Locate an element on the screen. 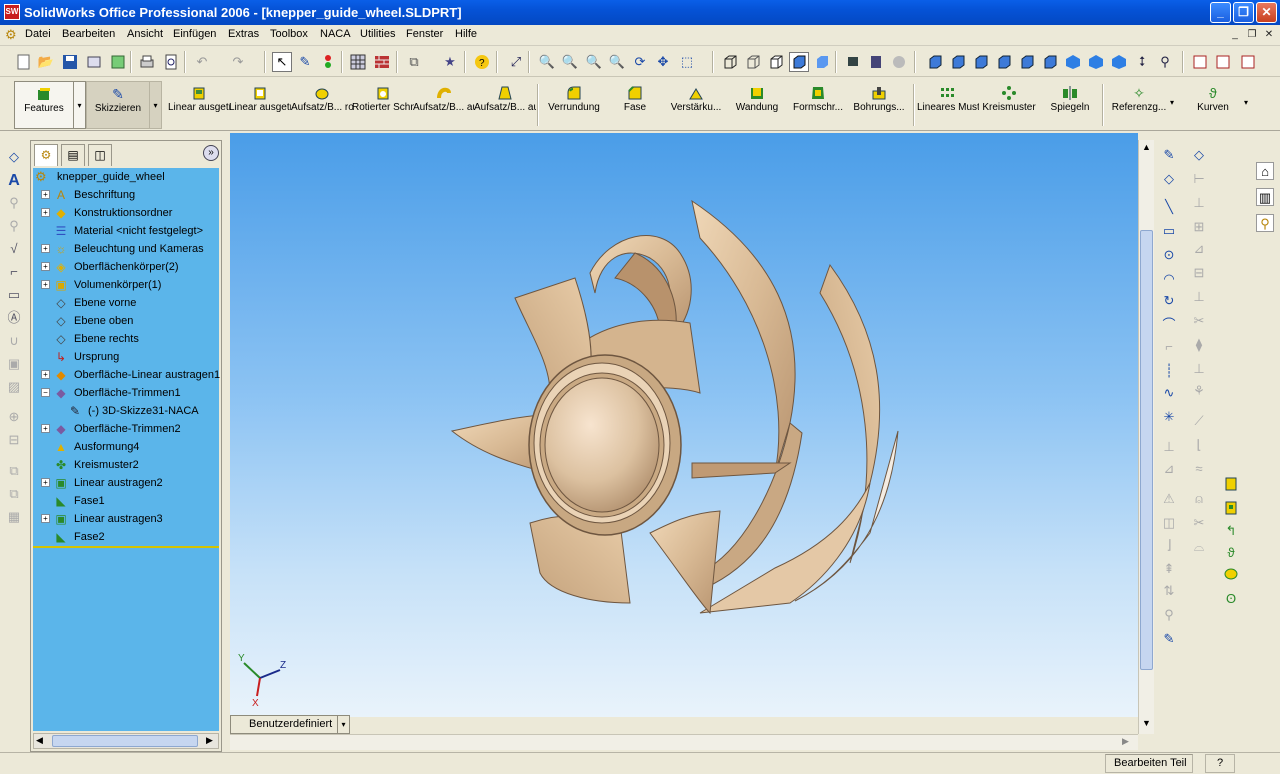 The width and height of the screenshot is (1280, 774). tree-node: + ◈ Oberflächenkörper(2) is located at coordinates (126, 267).